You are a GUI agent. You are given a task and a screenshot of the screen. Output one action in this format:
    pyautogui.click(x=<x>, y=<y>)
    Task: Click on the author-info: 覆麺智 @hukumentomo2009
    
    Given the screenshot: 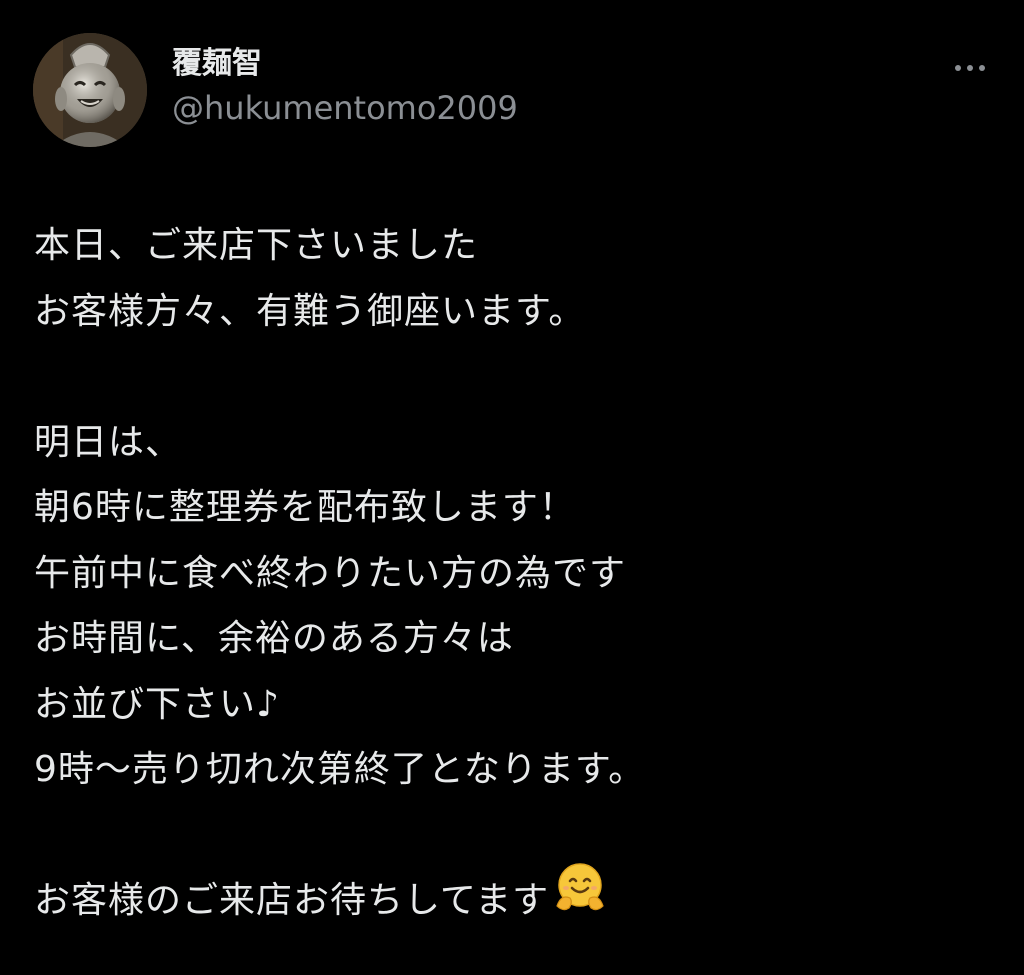 What is the action you would take?
    pyautogui.click(x=345, y=87)
    